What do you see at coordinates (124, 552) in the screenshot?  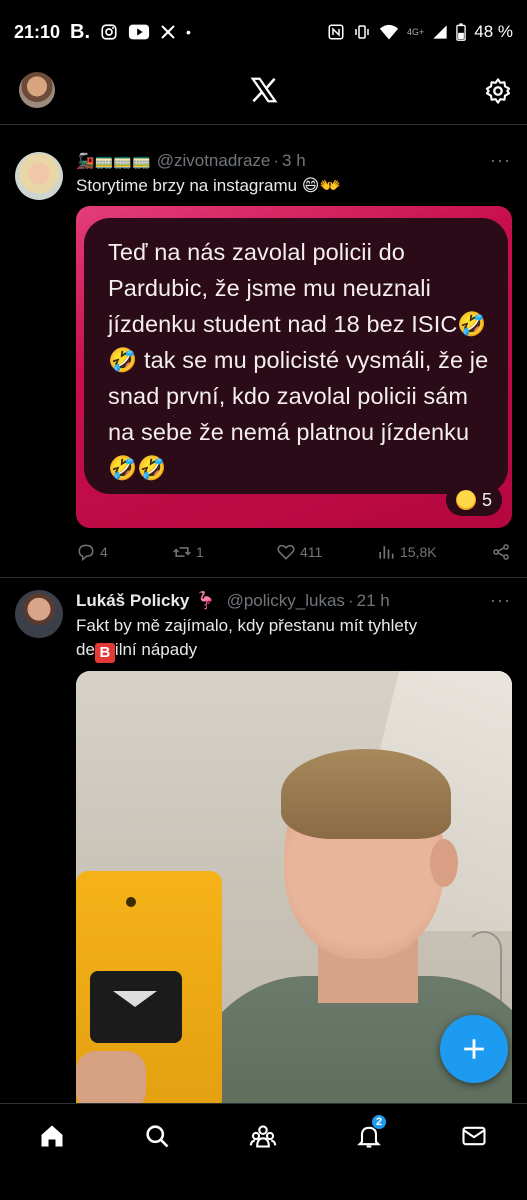 I see `reply-button: 4` at bounding box center [124, 552].